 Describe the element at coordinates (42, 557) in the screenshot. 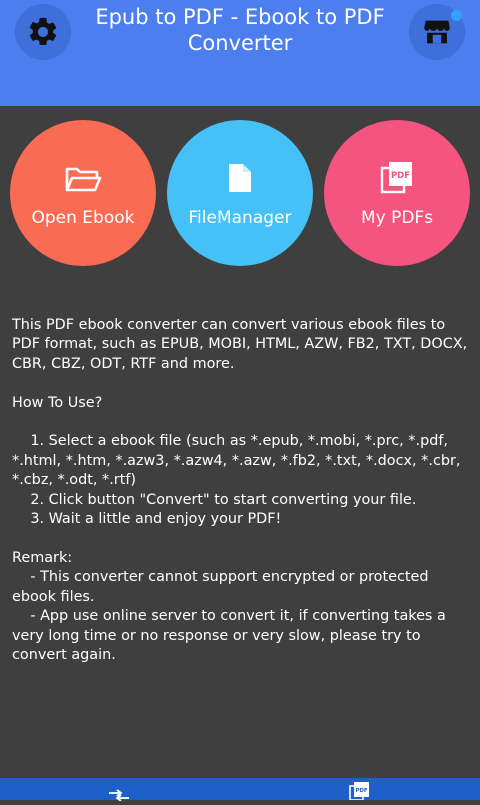

I see `remark-heading: Remark:` at that location.